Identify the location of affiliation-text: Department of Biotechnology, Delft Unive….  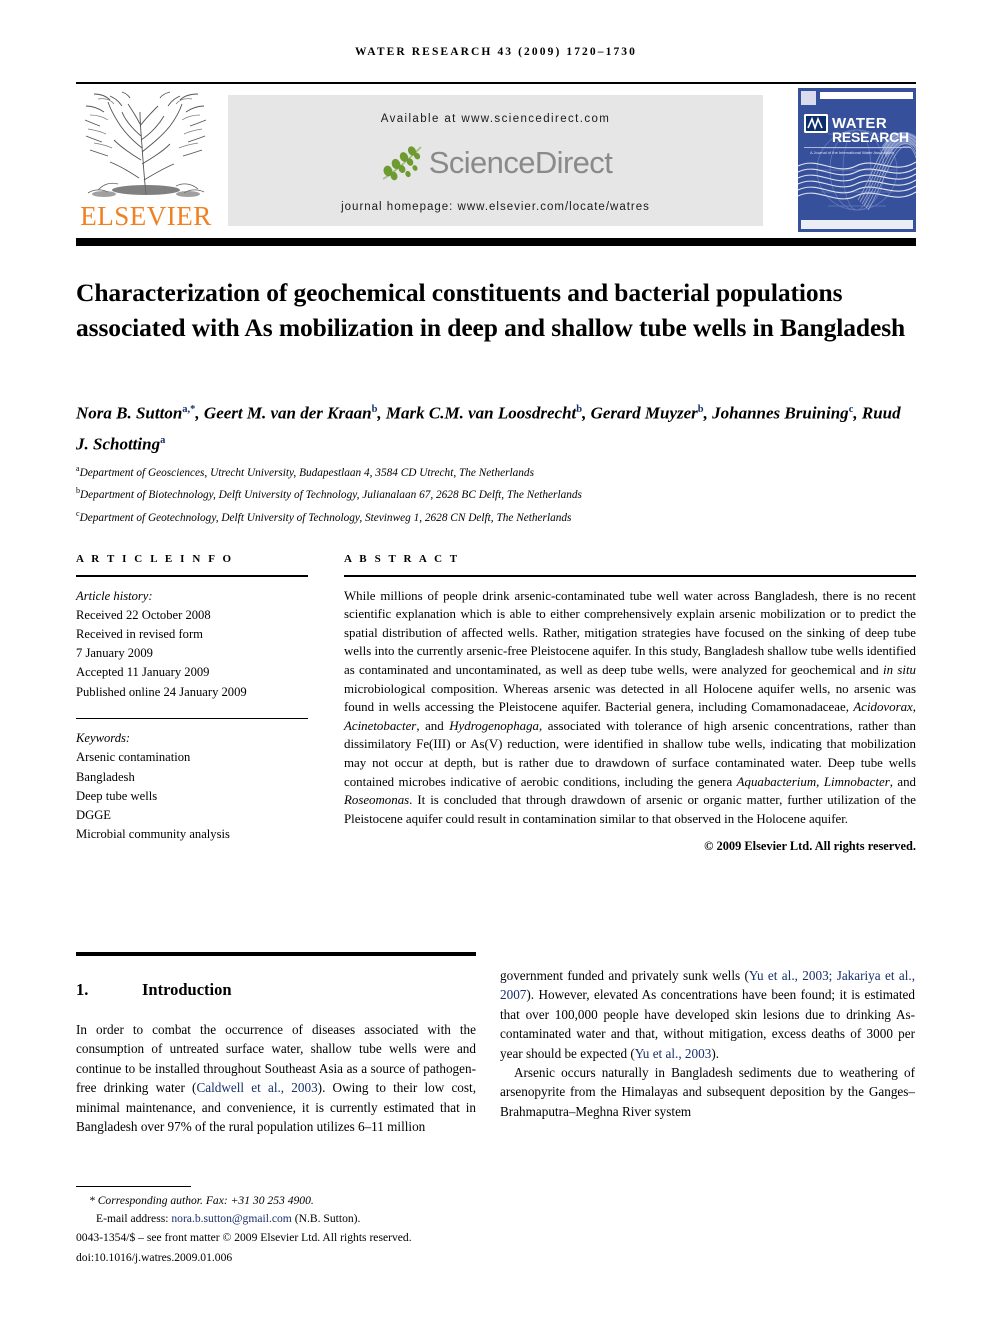
(331, 495).